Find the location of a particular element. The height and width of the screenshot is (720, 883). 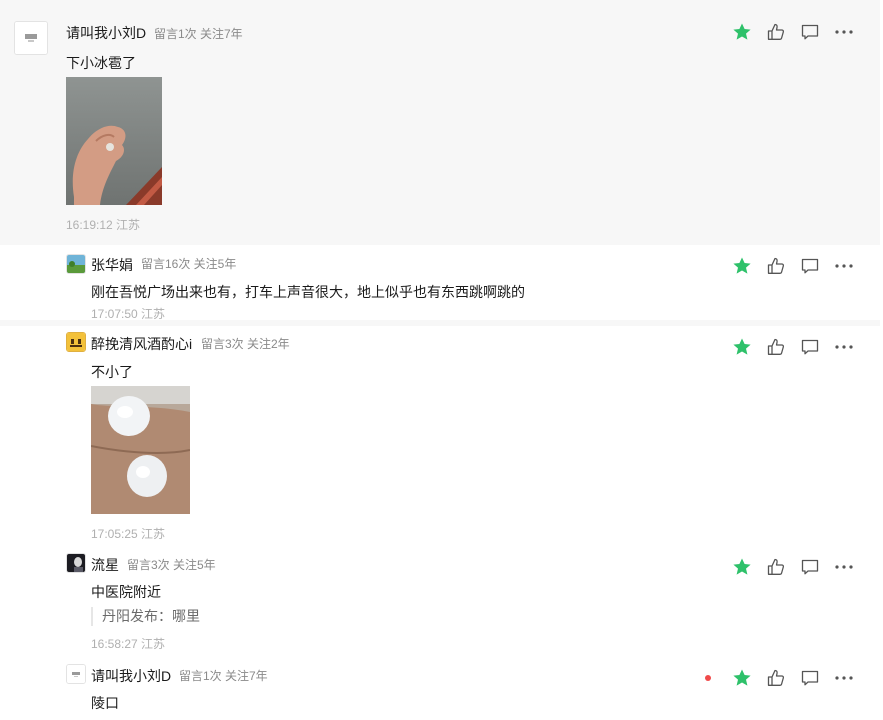

unread-dot is located at coordinates (708, 678).